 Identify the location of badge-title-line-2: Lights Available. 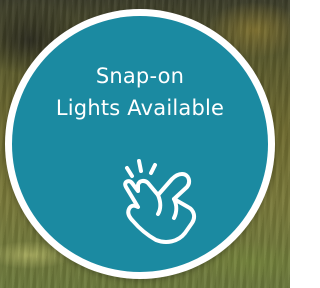
(140, 108).